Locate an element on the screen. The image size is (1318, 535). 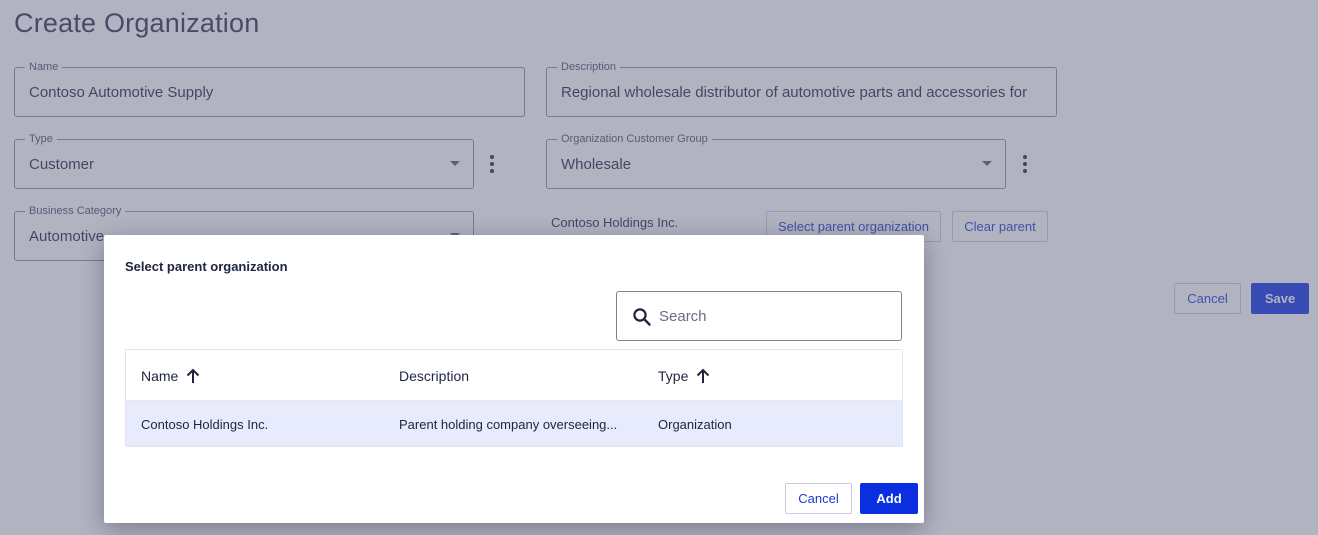
dialog-title: Select parent organization is located at coordinates (206, 266).